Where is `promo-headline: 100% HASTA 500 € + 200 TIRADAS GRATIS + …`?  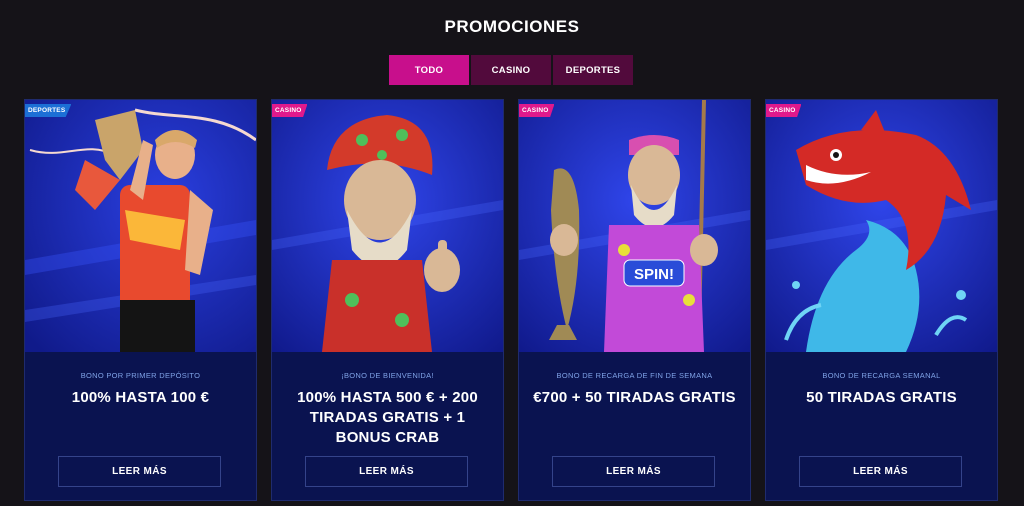
promo-headline: 100% HASTA 500 € + 200 TIRADAS GRATIS + … is located at coordinates (387, 417).